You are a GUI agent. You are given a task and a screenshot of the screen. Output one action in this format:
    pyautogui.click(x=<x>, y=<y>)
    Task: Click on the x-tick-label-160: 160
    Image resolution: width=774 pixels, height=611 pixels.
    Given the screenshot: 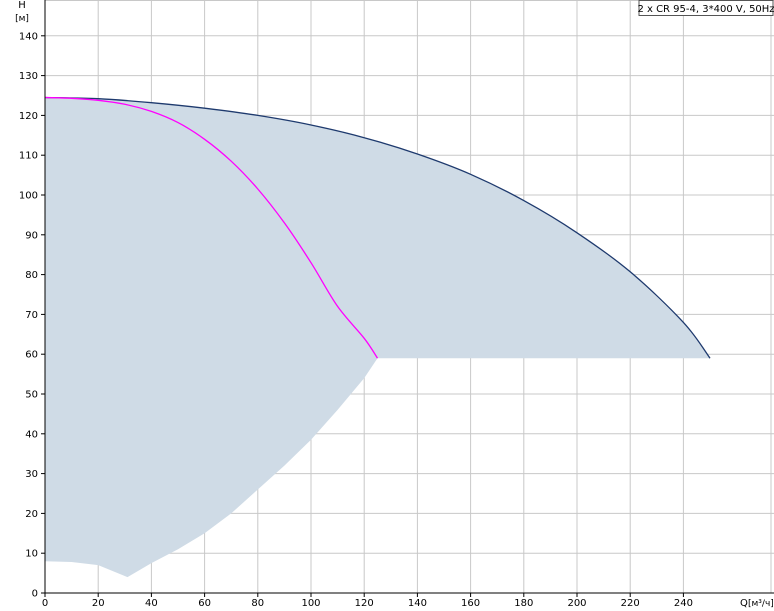 What is the action you would take?
    pyautogui.click(x=470, y=603)
    